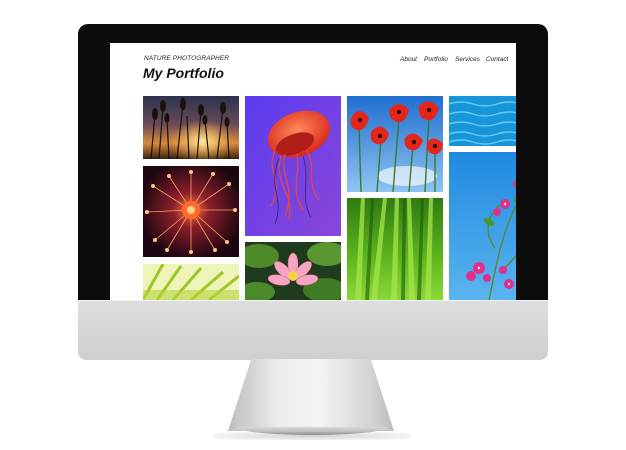 This screenshot has height=450, width=626. Describe the element at coordinates (183, 73) in the screenshot. I see `page-title: My Portfolio` at that location.